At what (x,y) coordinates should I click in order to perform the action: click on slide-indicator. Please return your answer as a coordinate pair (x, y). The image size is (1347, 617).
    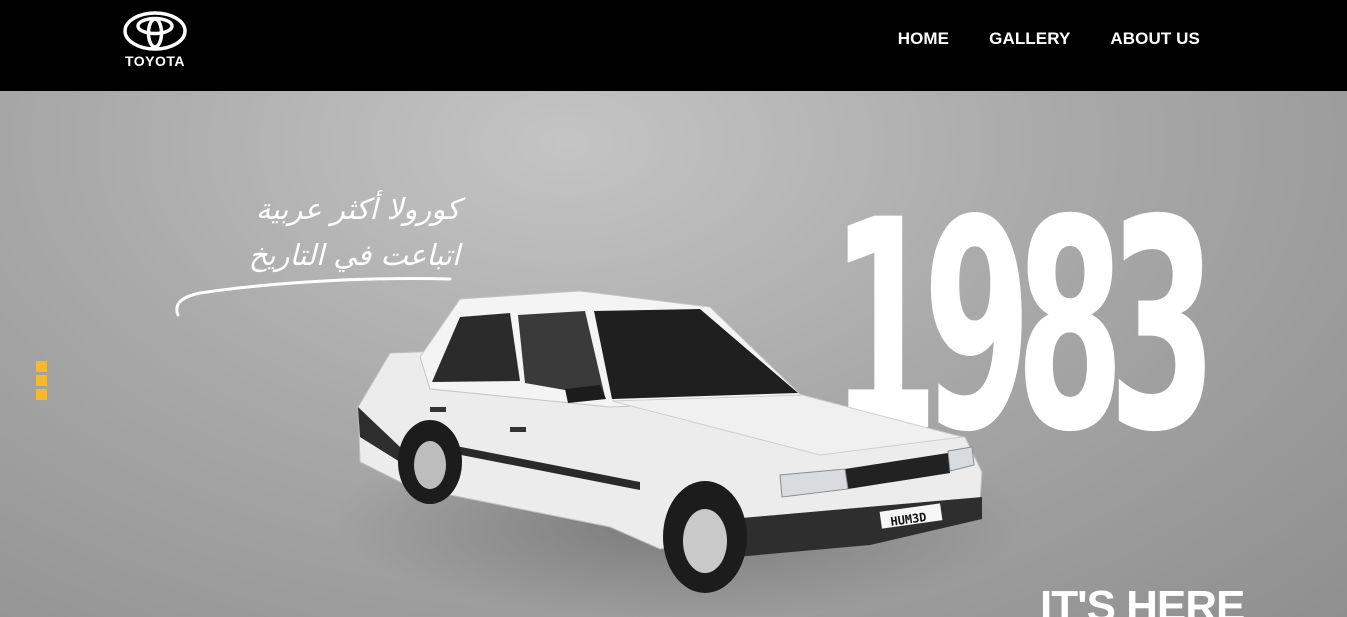
    Looking at the image, I should click on (41, 382).